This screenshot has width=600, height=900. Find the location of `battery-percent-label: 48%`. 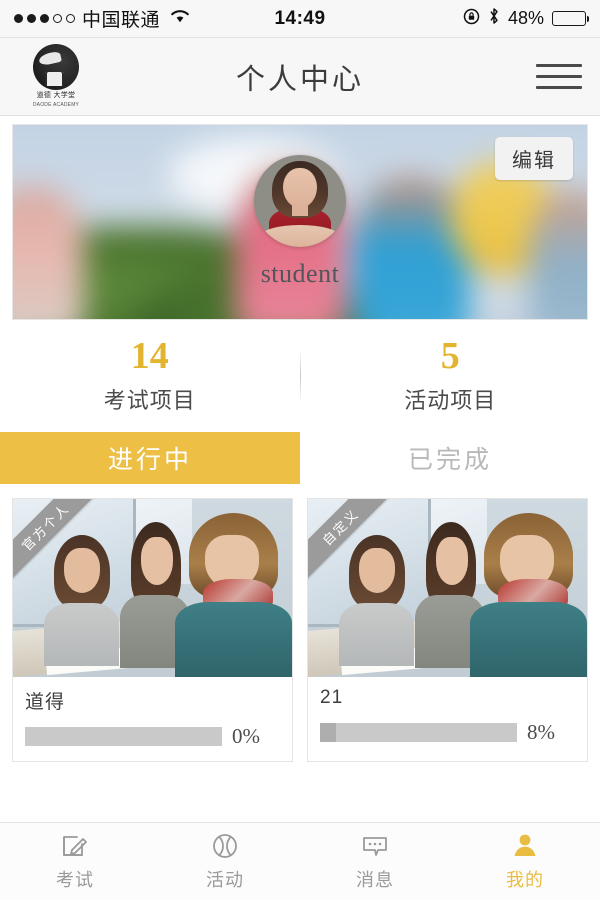

battery-percent-label: 48% is located at coordinates (525, 18).